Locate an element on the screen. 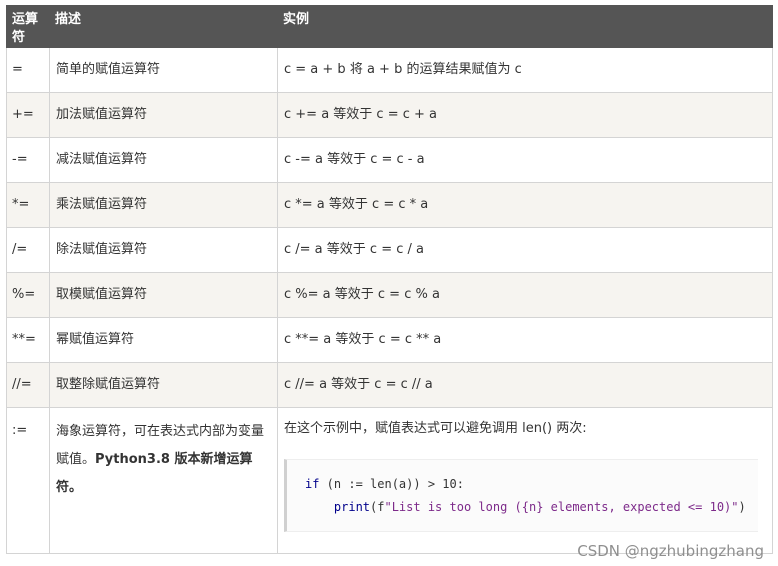 This screenshot has width=778, height=566. table-header-row: 运算符 描述 实例 is located at coordinates (389, 26).